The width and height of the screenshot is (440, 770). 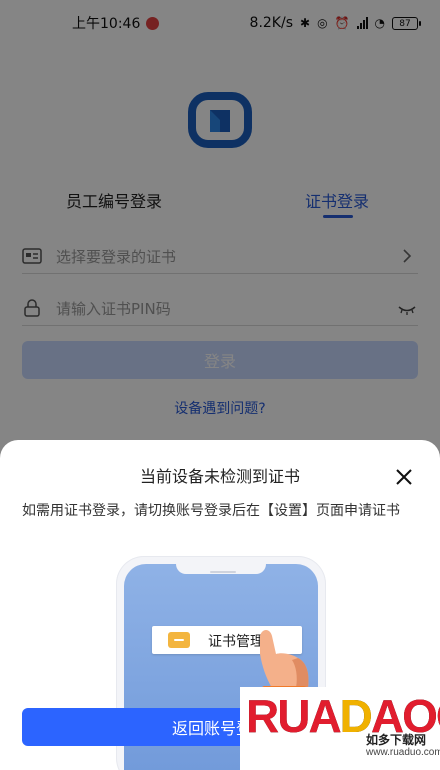 I want to click on close-icon, so click(x=404, y=477).